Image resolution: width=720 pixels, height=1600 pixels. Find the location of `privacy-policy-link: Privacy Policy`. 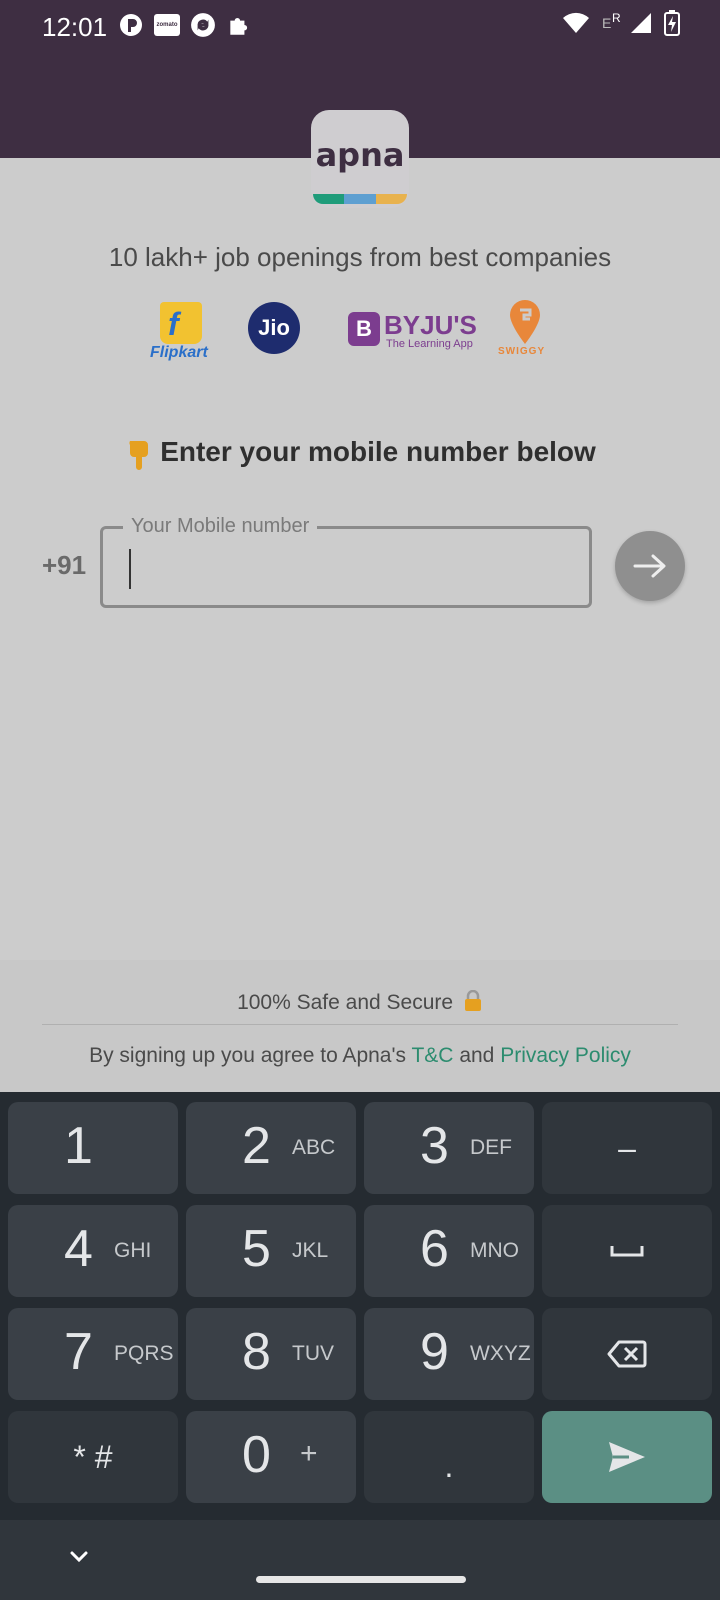

privacy-policy-link: Privacy Policy is located at coordinates (565, 1055).